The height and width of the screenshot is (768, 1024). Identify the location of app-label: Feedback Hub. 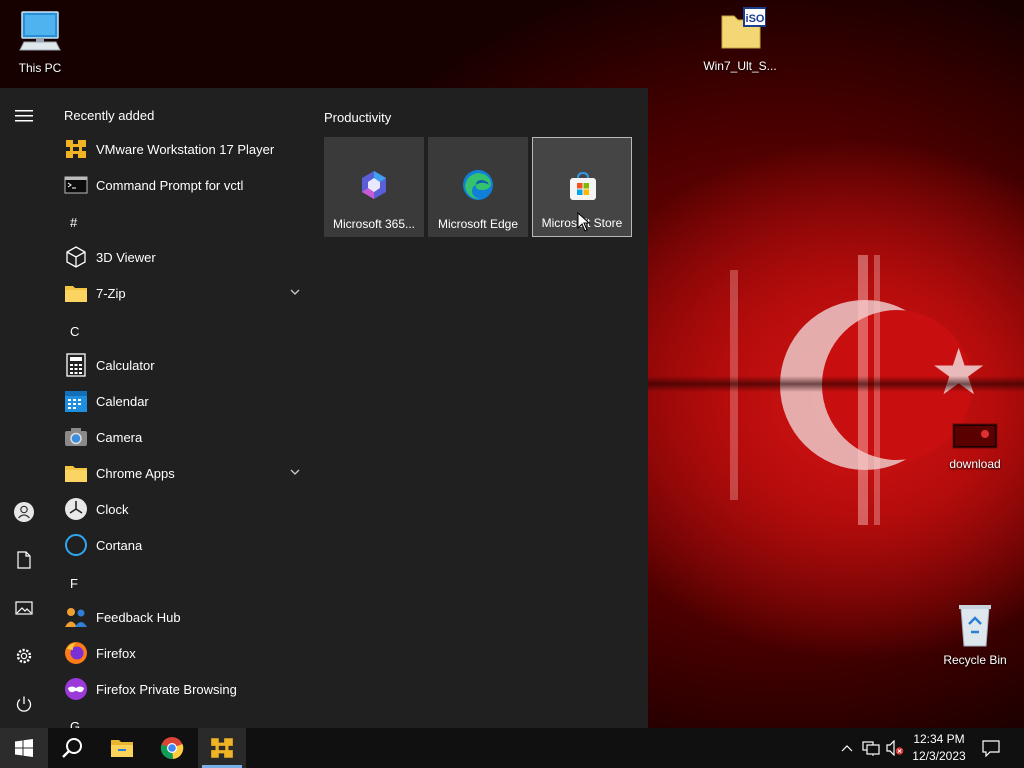
(138, 617).